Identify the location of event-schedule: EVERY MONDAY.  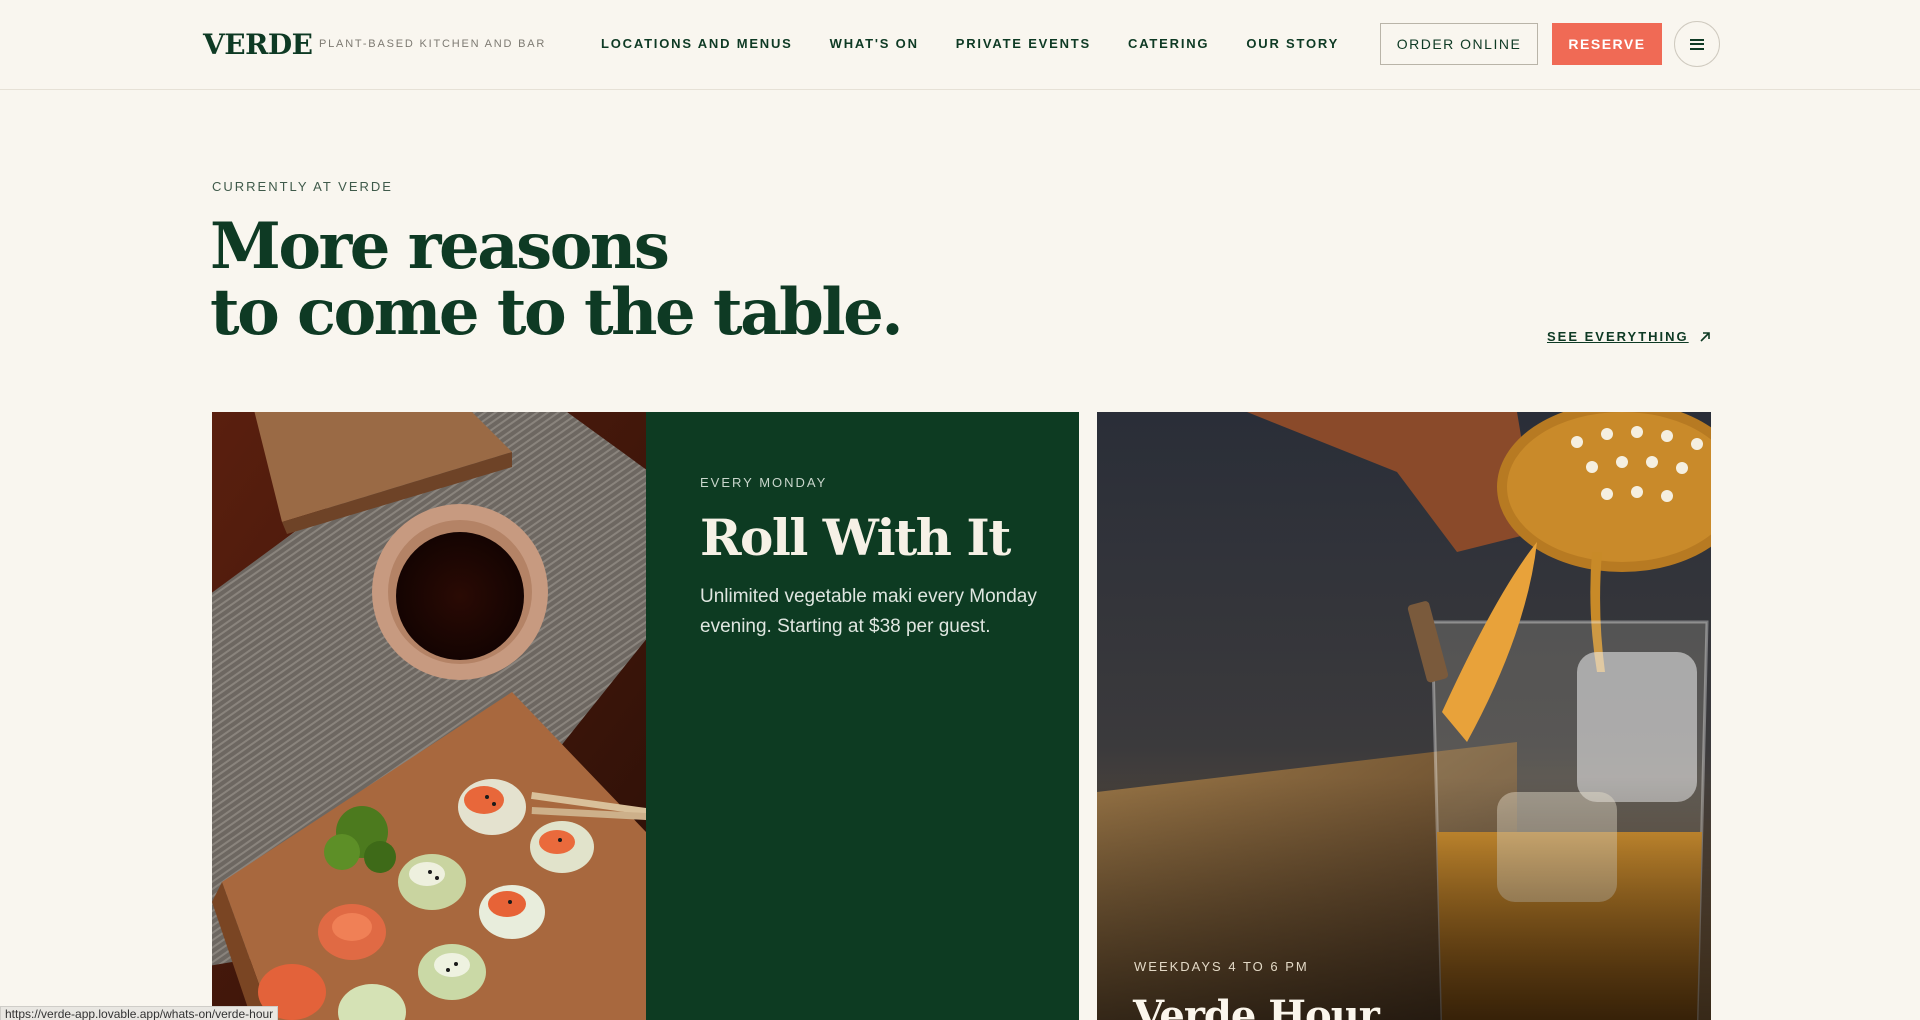
(764, 482).